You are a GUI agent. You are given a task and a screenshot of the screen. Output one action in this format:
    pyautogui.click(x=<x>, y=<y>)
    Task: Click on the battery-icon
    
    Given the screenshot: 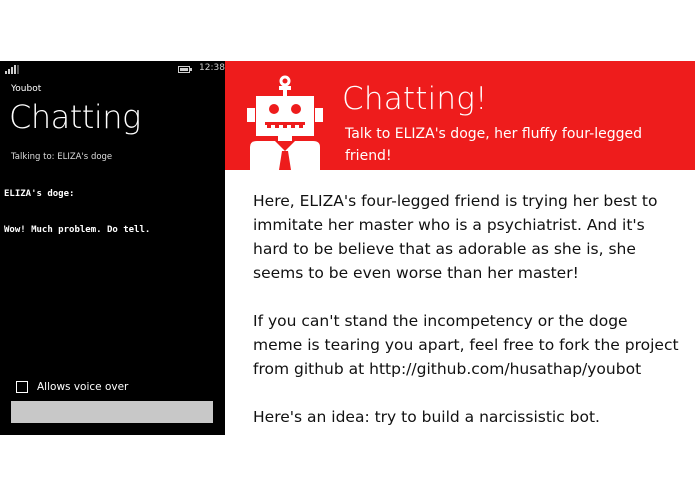 What is the action you would take?
    pyautogui.click(x=185, y=69)
    